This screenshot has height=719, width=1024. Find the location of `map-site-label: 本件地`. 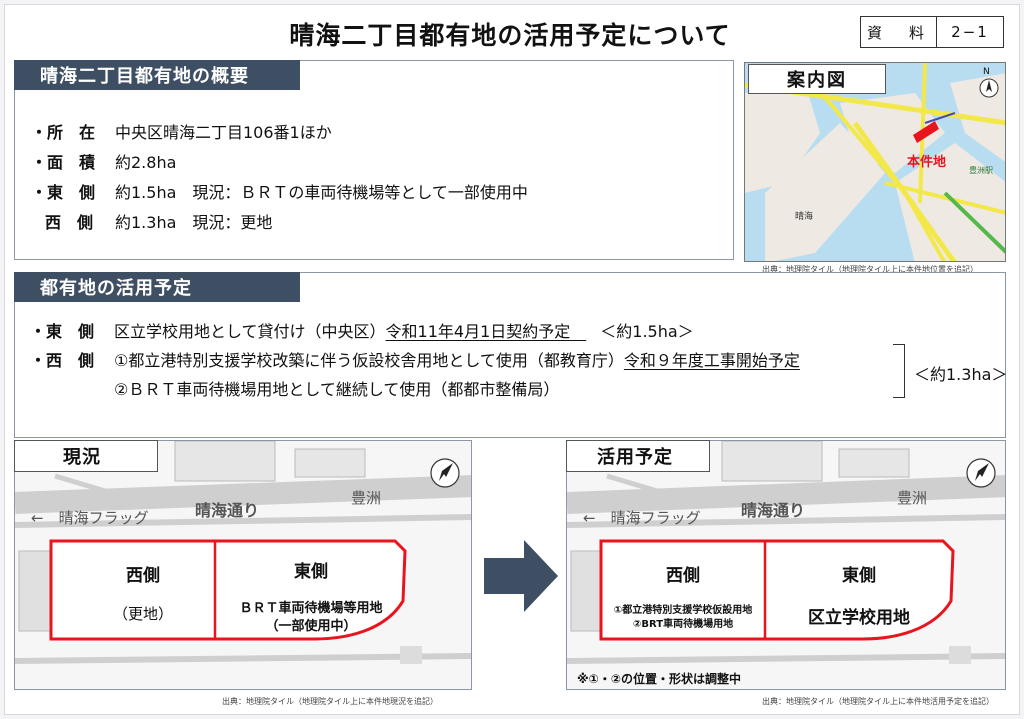

map-site-label: 本件地 is located at coordinates (927, 162).